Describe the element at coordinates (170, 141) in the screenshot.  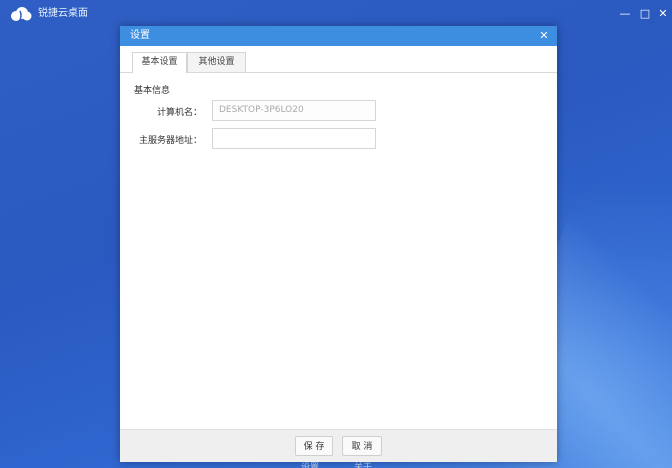
I see `server-address-label: 主服务器地址：` at that location.